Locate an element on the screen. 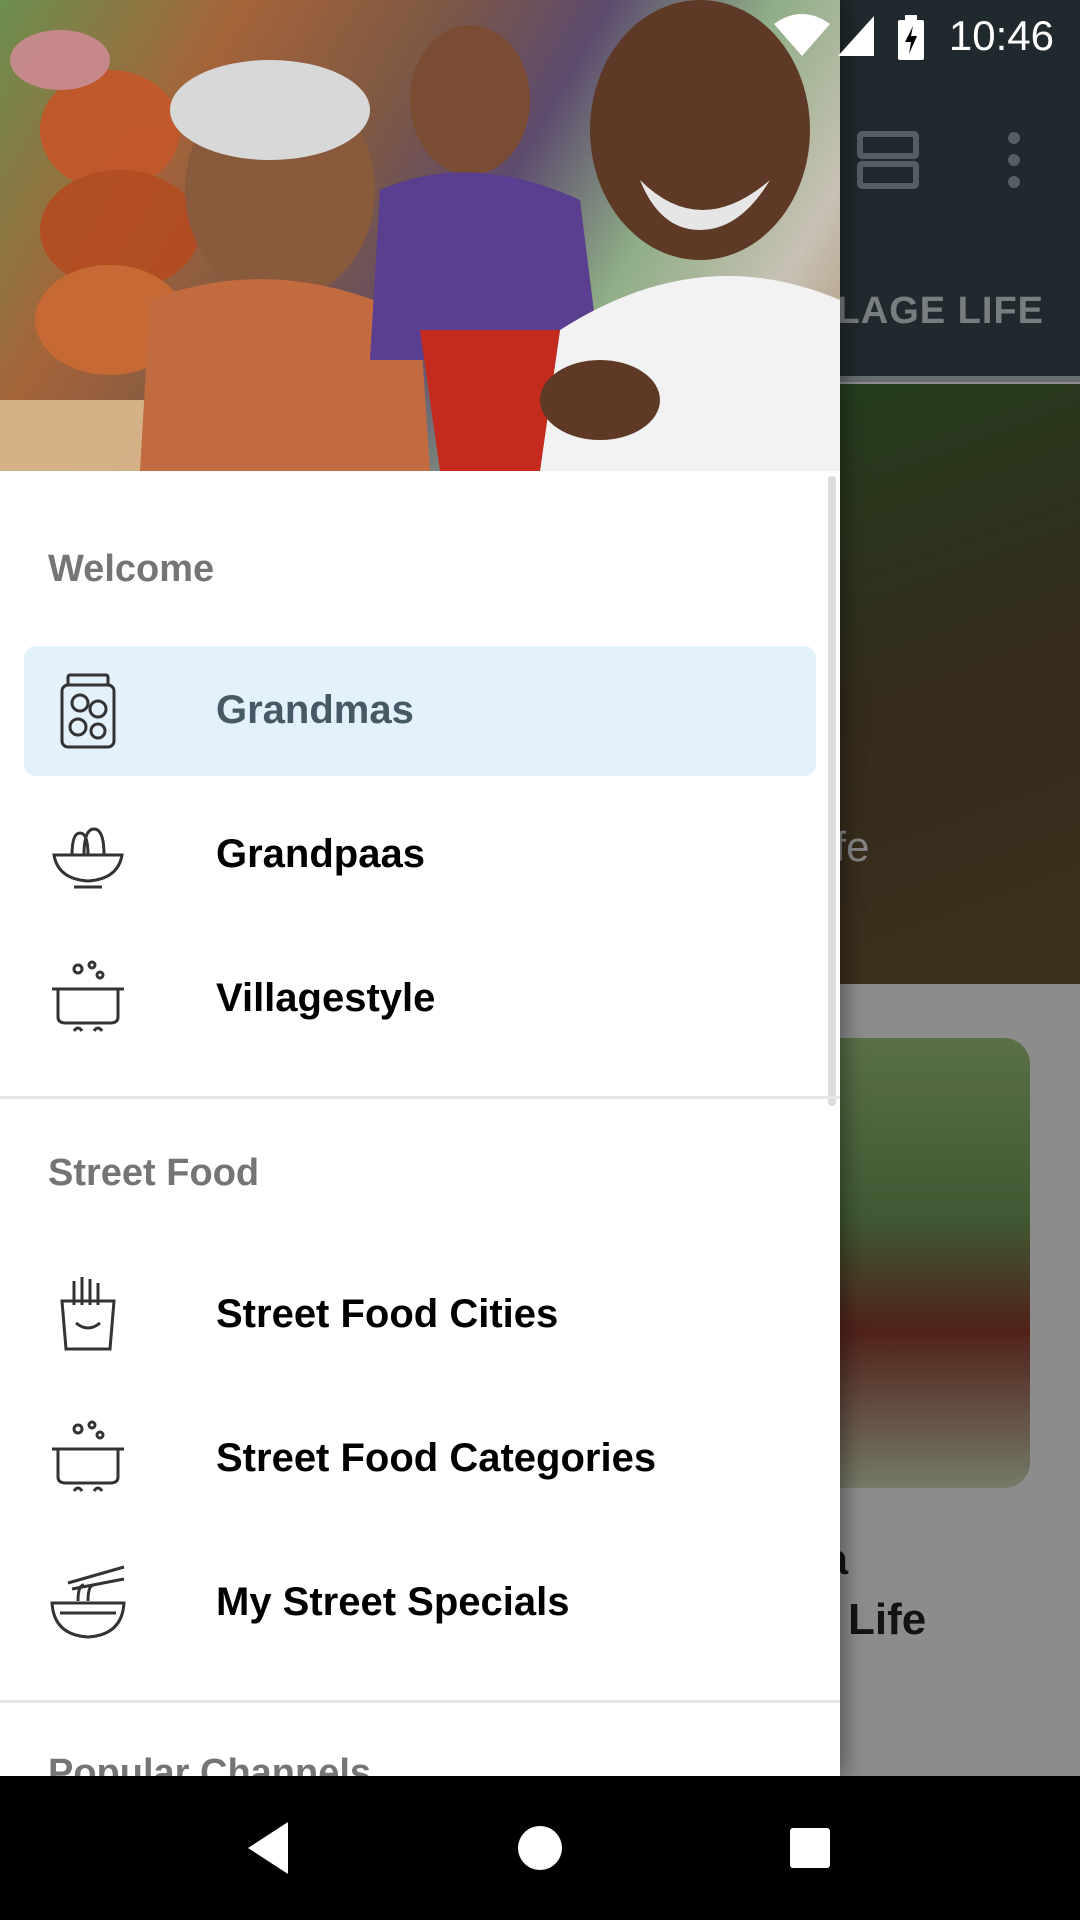  menu-item-label: Grandpaas is located at coordinates (320, 854).